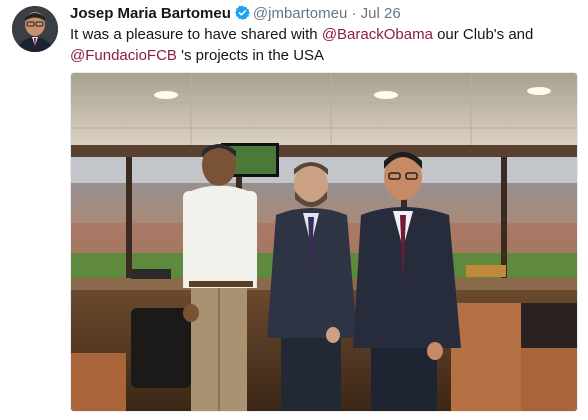 Image resolution: width=588 pixels, height=420 pixels. I want to click on tweet-text-part: It was a pleasure to have shared with, so click(196, 34).